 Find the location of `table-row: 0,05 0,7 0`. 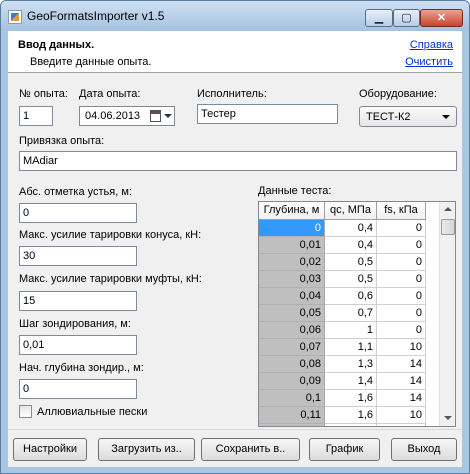

table-row: 0,05 0,7 0 is located at coordinates (349, 313).